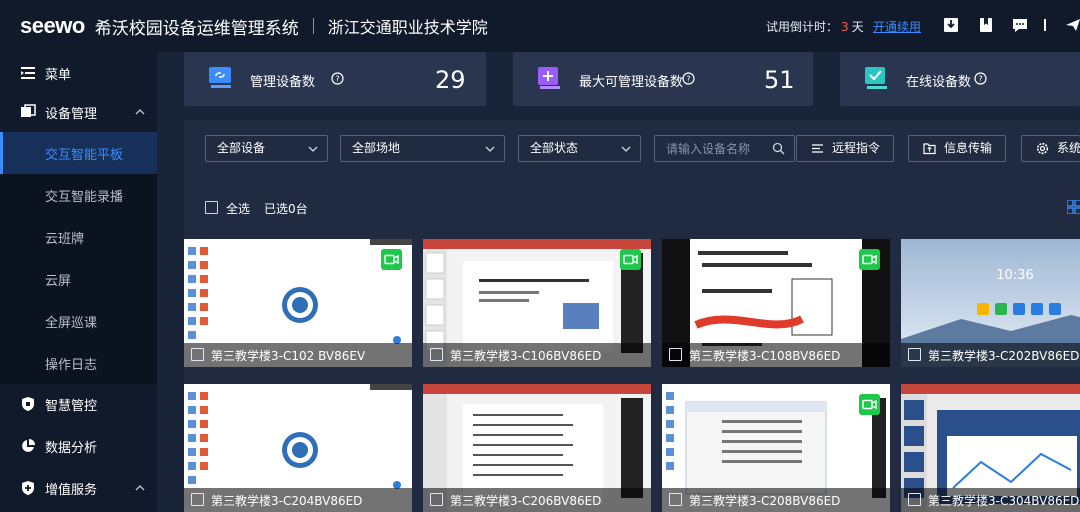 This screenshot has height=512, width=1080. Describe the element at coordinates (1068, 148) in the screenshot. I see `button-label: 系统` at that location.